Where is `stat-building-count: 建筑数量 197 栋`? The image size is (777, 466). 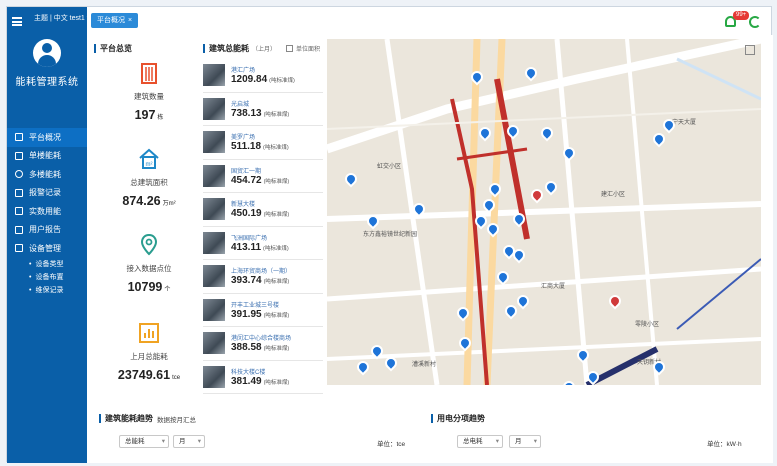 stat-building-count: 建筑数量 197 栋 is located at coordinates (149, 91).